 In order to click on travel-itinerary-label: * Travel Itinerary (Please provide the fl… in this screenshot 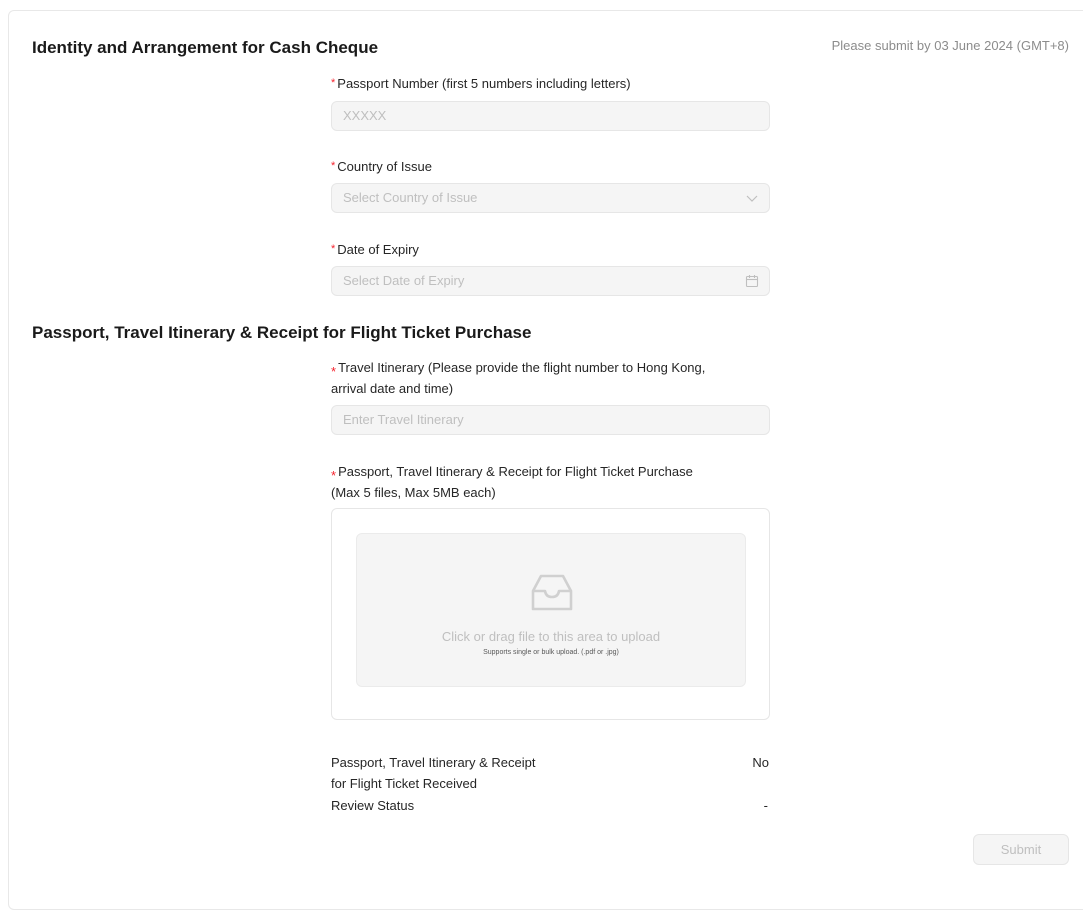, I will do `click(518, 378)`.